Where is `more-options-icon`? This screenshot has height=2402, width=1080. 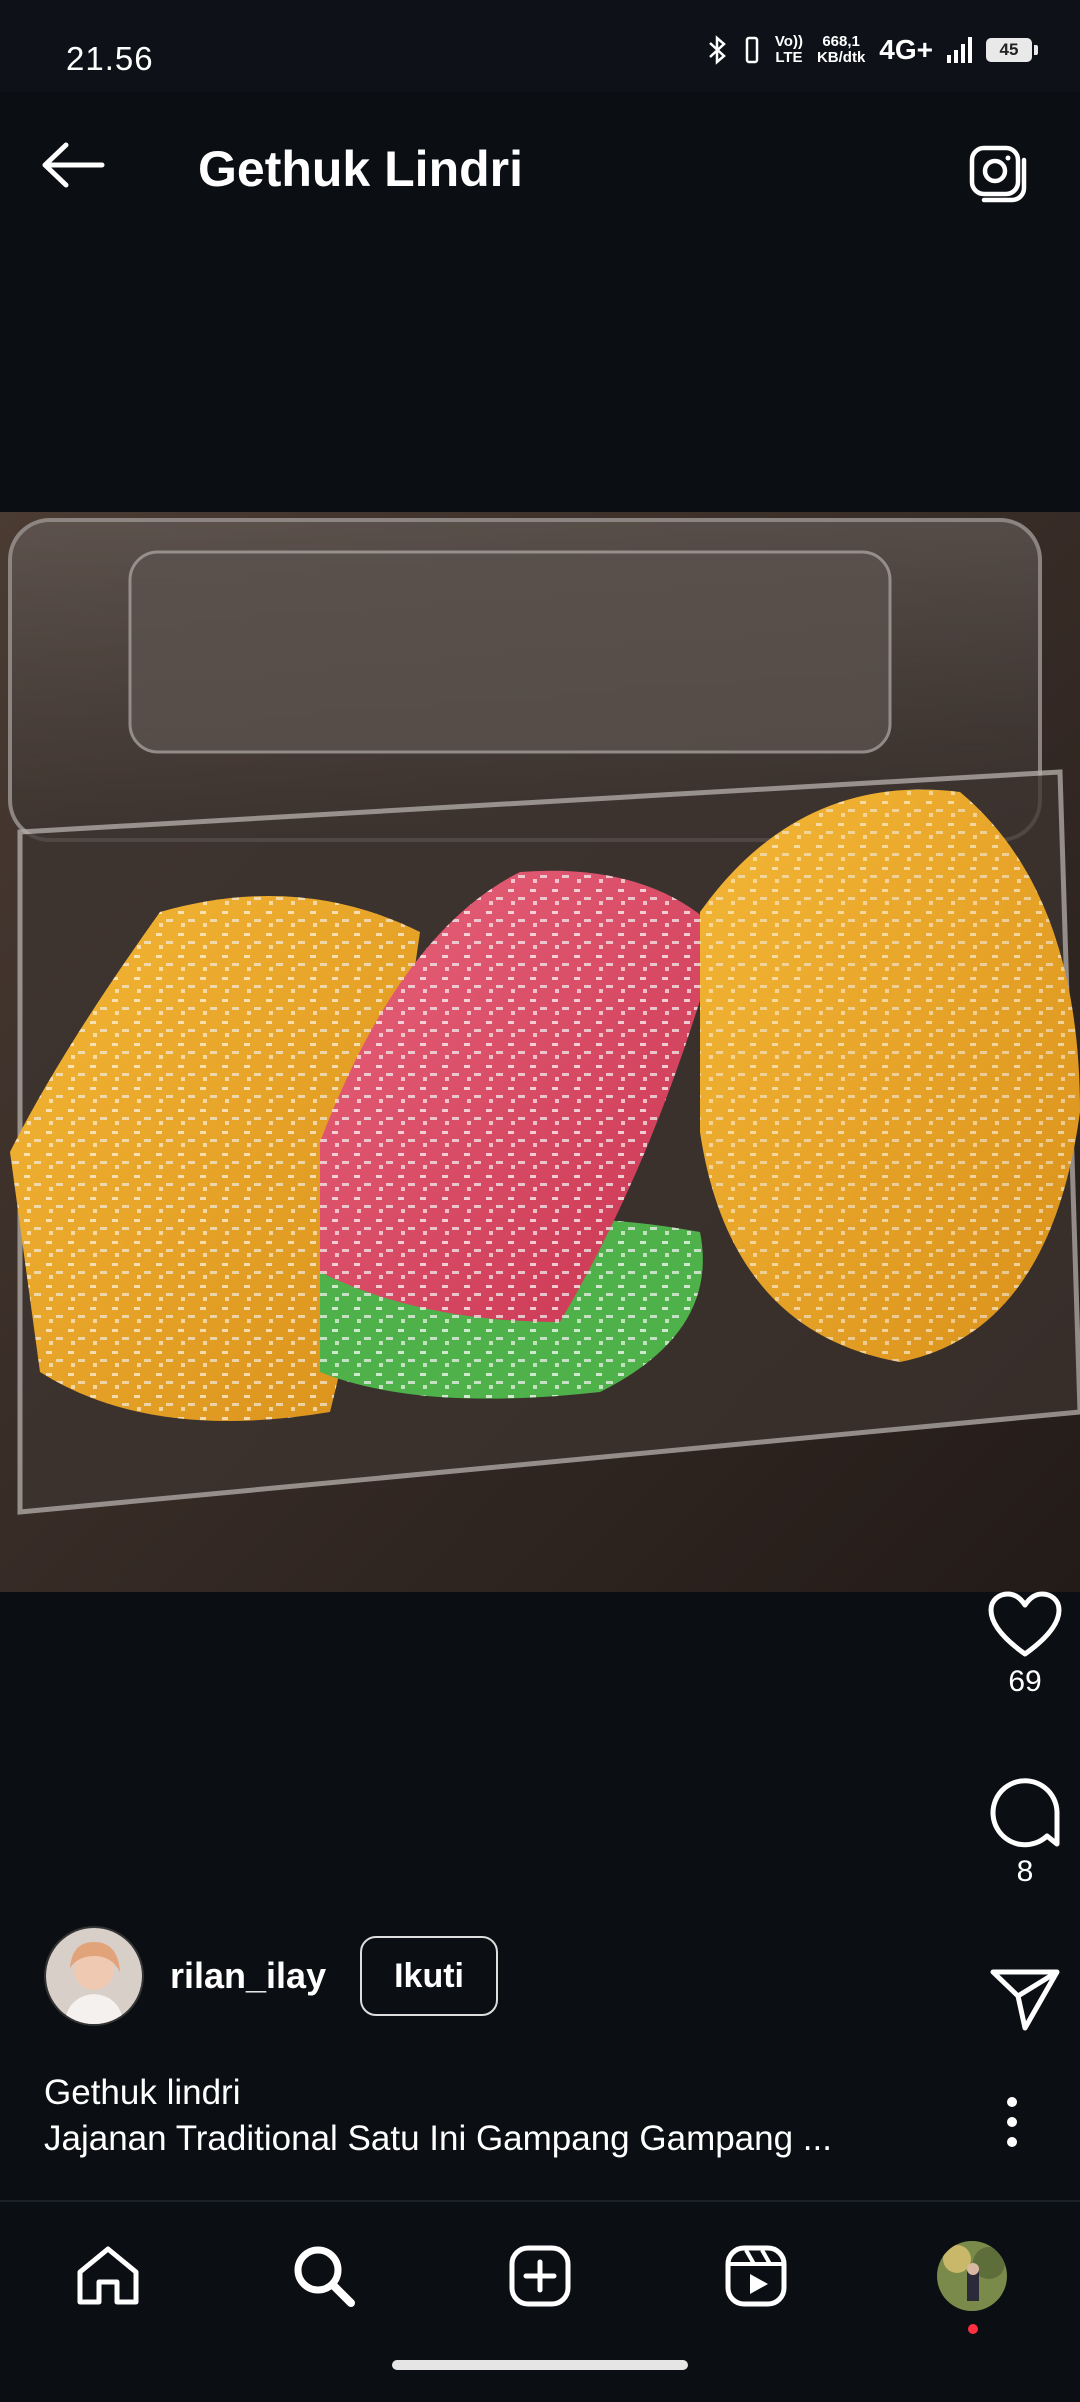 more-options-icon is located at coordinates (1012, 2122).